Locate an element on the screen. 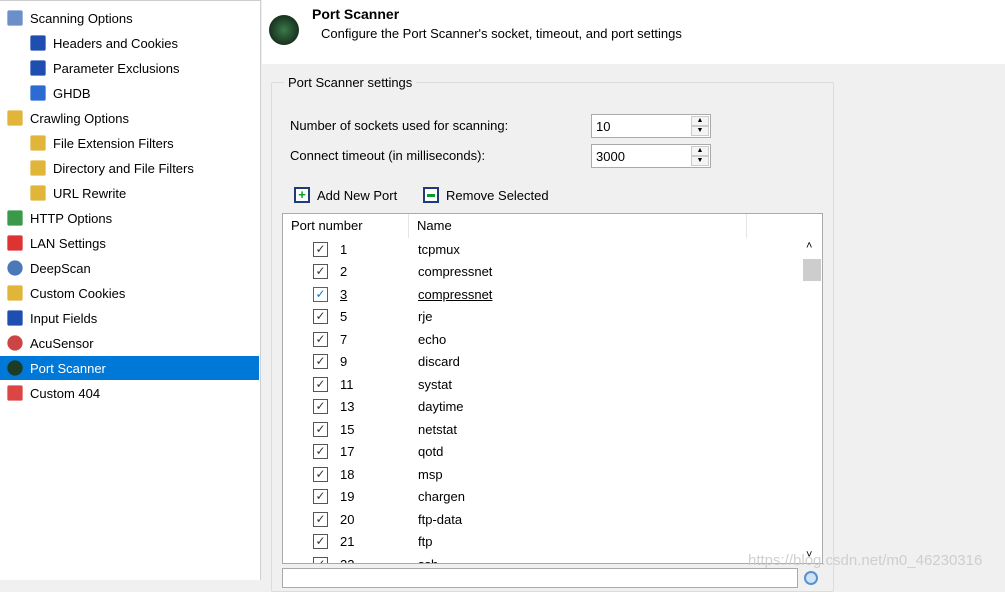 The width and height of the screenshot is (1005, 592). table-row: ✓ 1 tcpmux is located at coordinates (541, 249).